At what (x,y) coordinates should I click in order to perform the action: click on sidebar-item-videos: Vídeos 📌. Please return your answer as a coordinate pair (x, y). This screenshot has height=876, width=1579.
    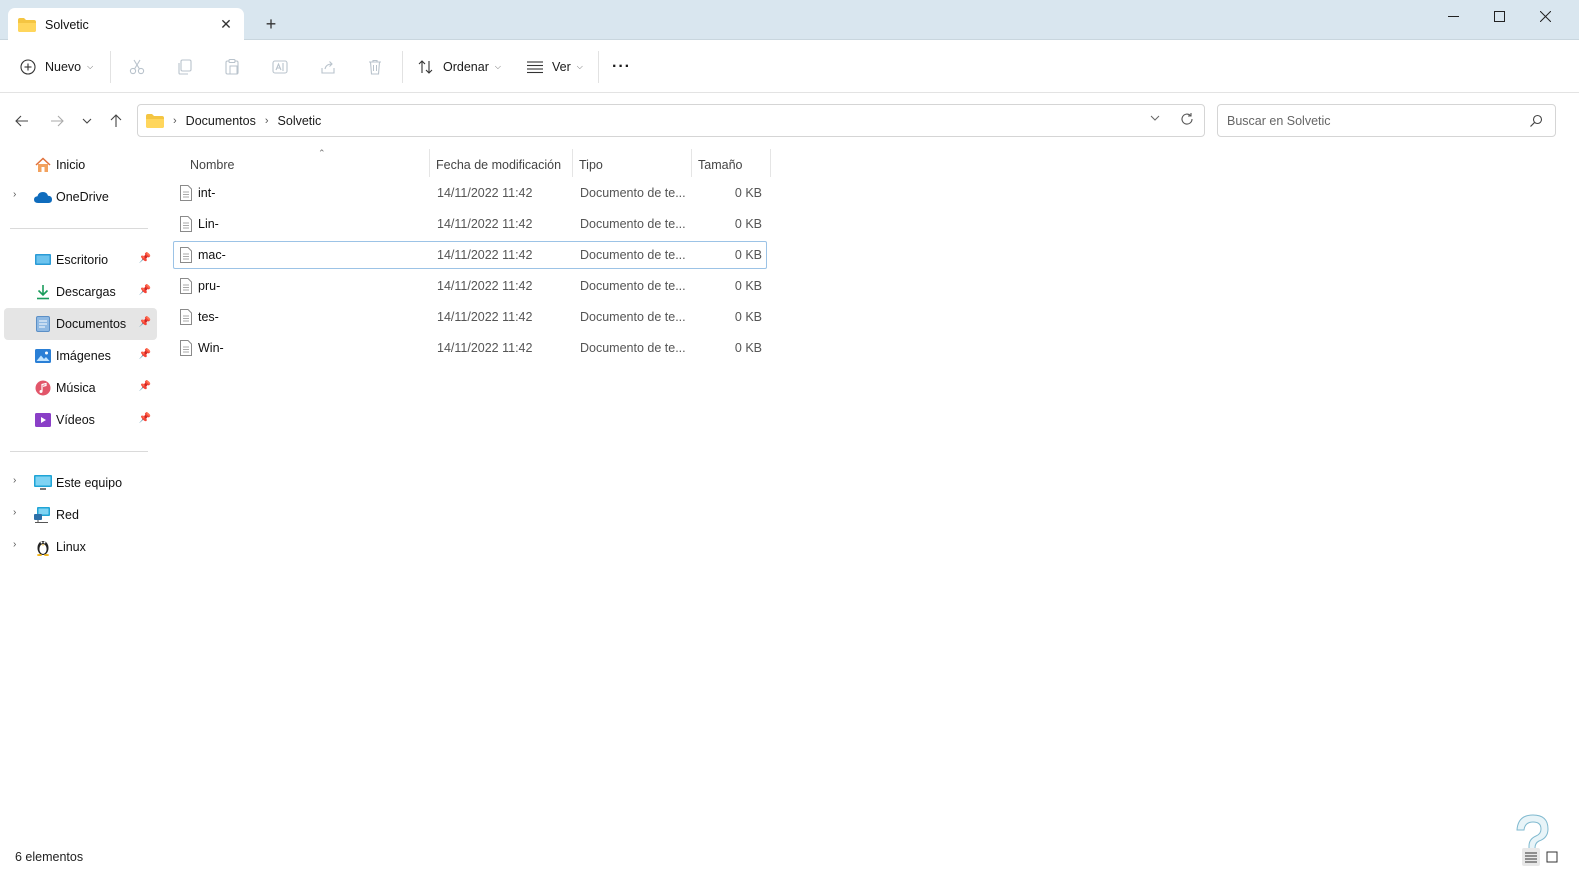
    Looking at the image, I should click on (80, 420).